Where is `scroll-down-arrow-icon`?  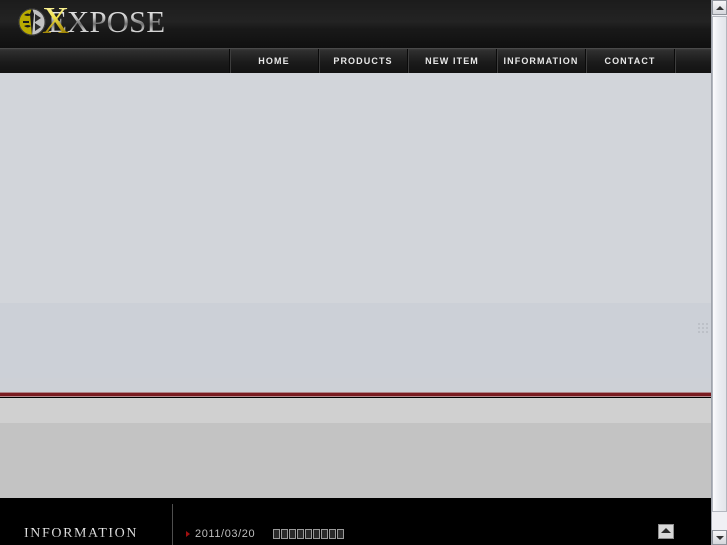 scroll-down-arrow-icon is located at coordinates (719, 537).